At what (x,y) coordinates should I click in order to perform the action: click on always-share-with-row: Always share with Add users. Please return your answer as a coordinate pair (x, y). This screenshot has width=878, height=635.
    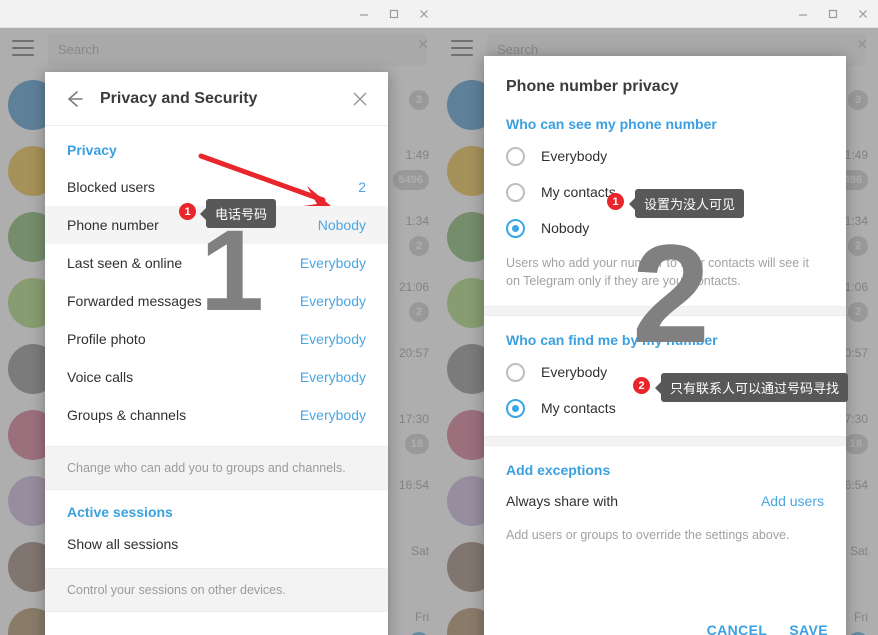
    Looking at the image, I should click on (665, 501).